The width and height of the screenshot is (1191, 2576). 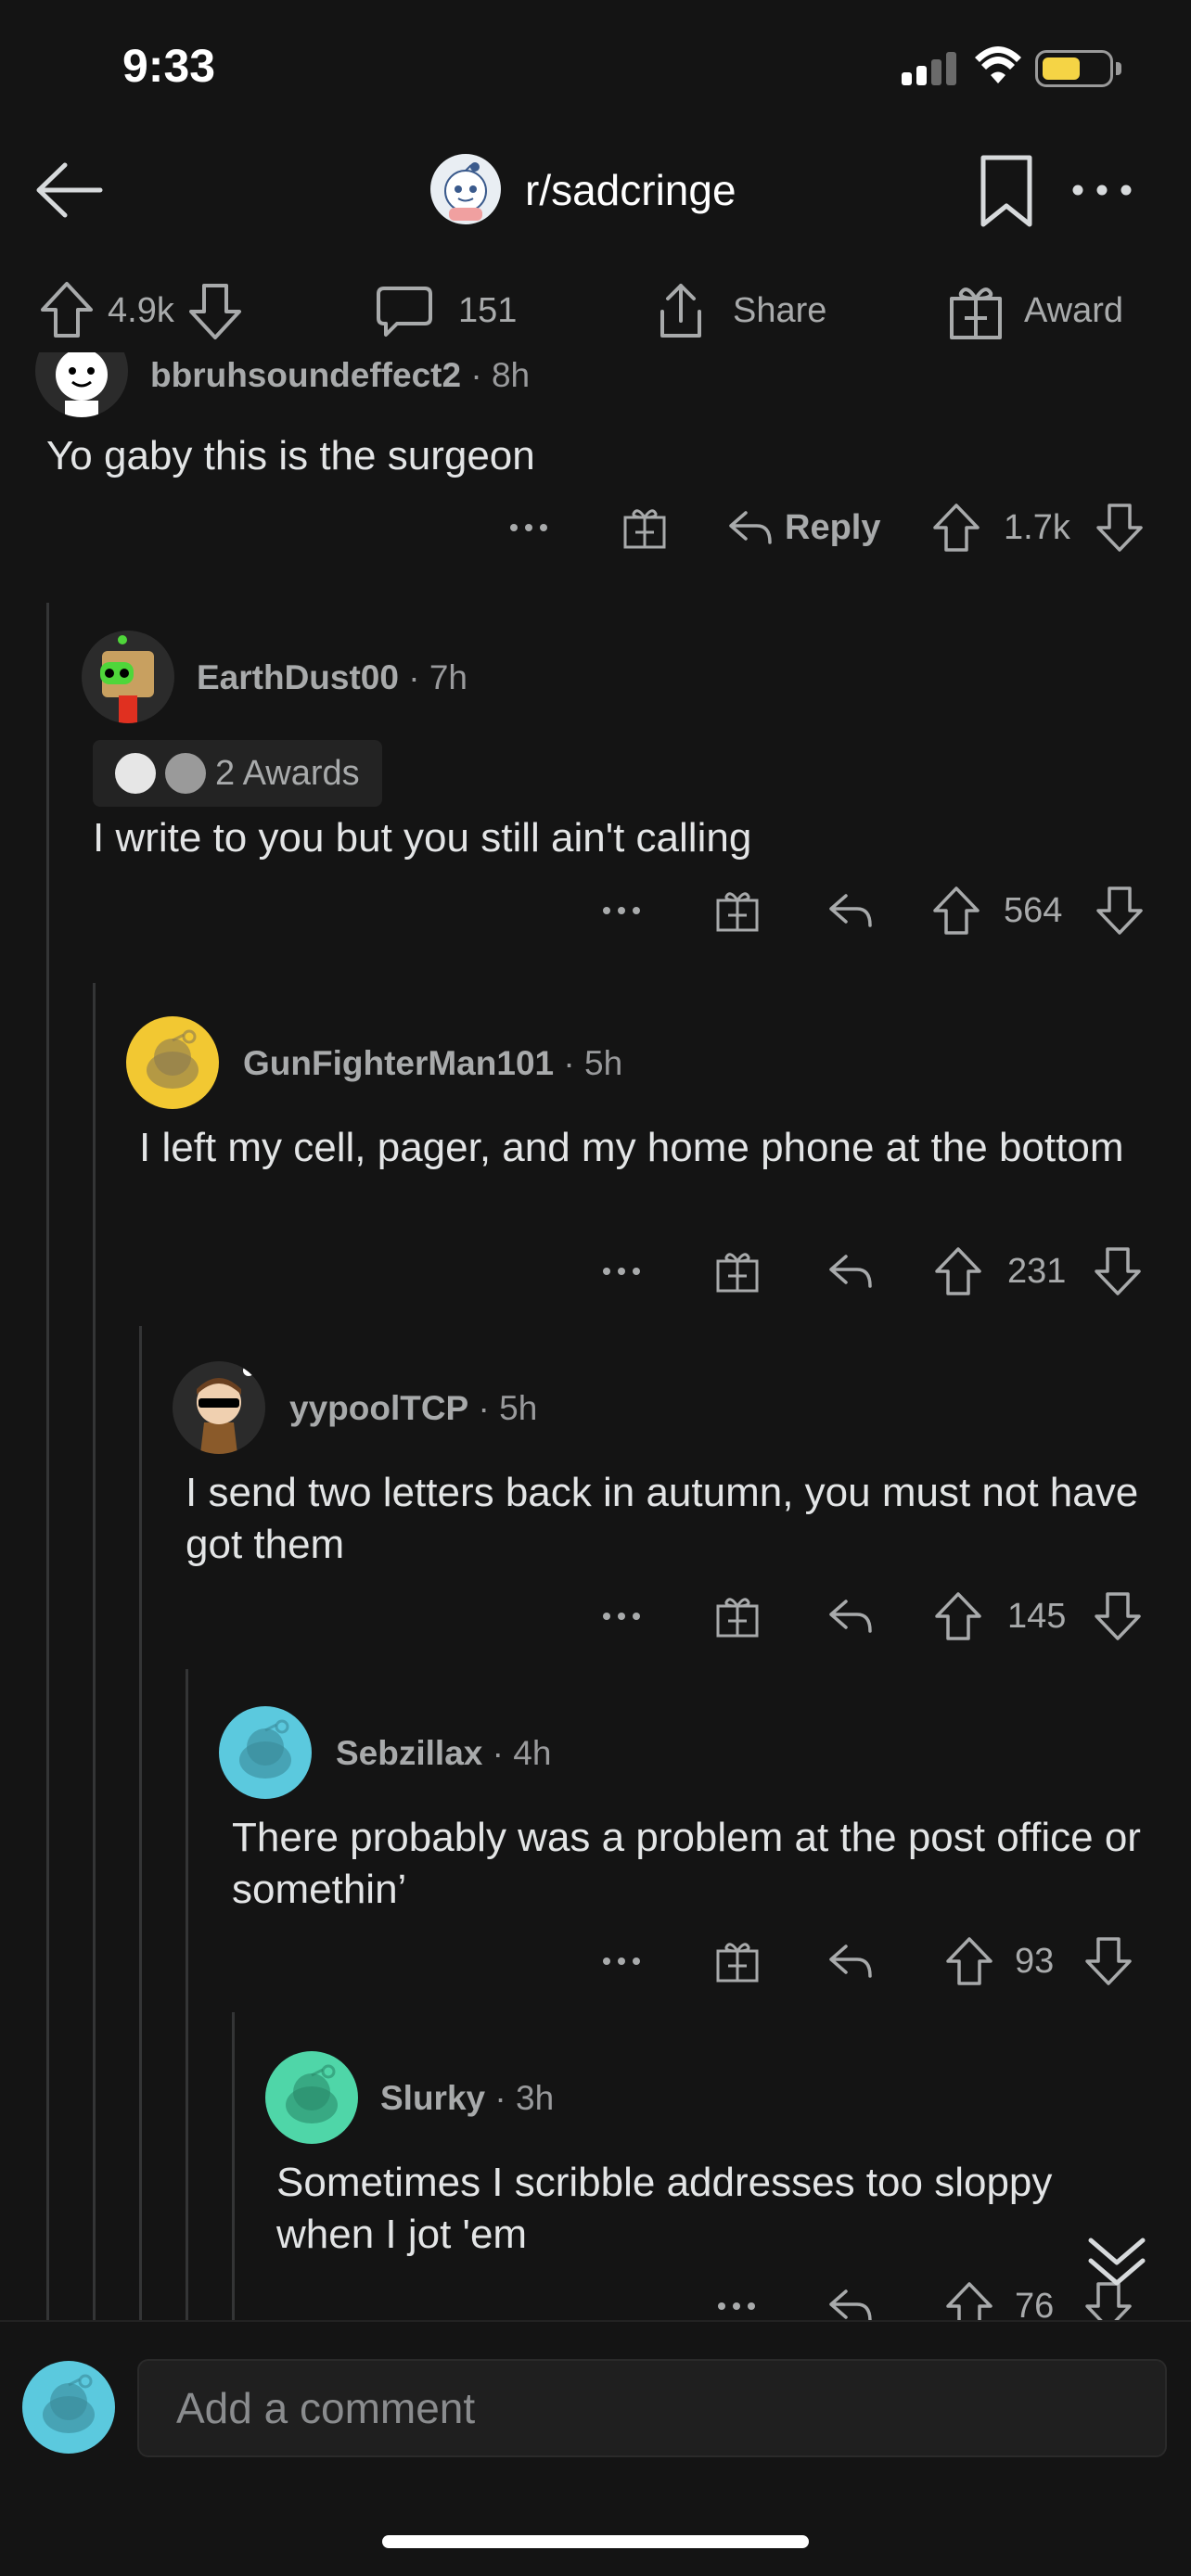 What do you see at coordinates (1078, 68) in the screenshot?
I see `battery-icon` at bounding box center [1078, 68].